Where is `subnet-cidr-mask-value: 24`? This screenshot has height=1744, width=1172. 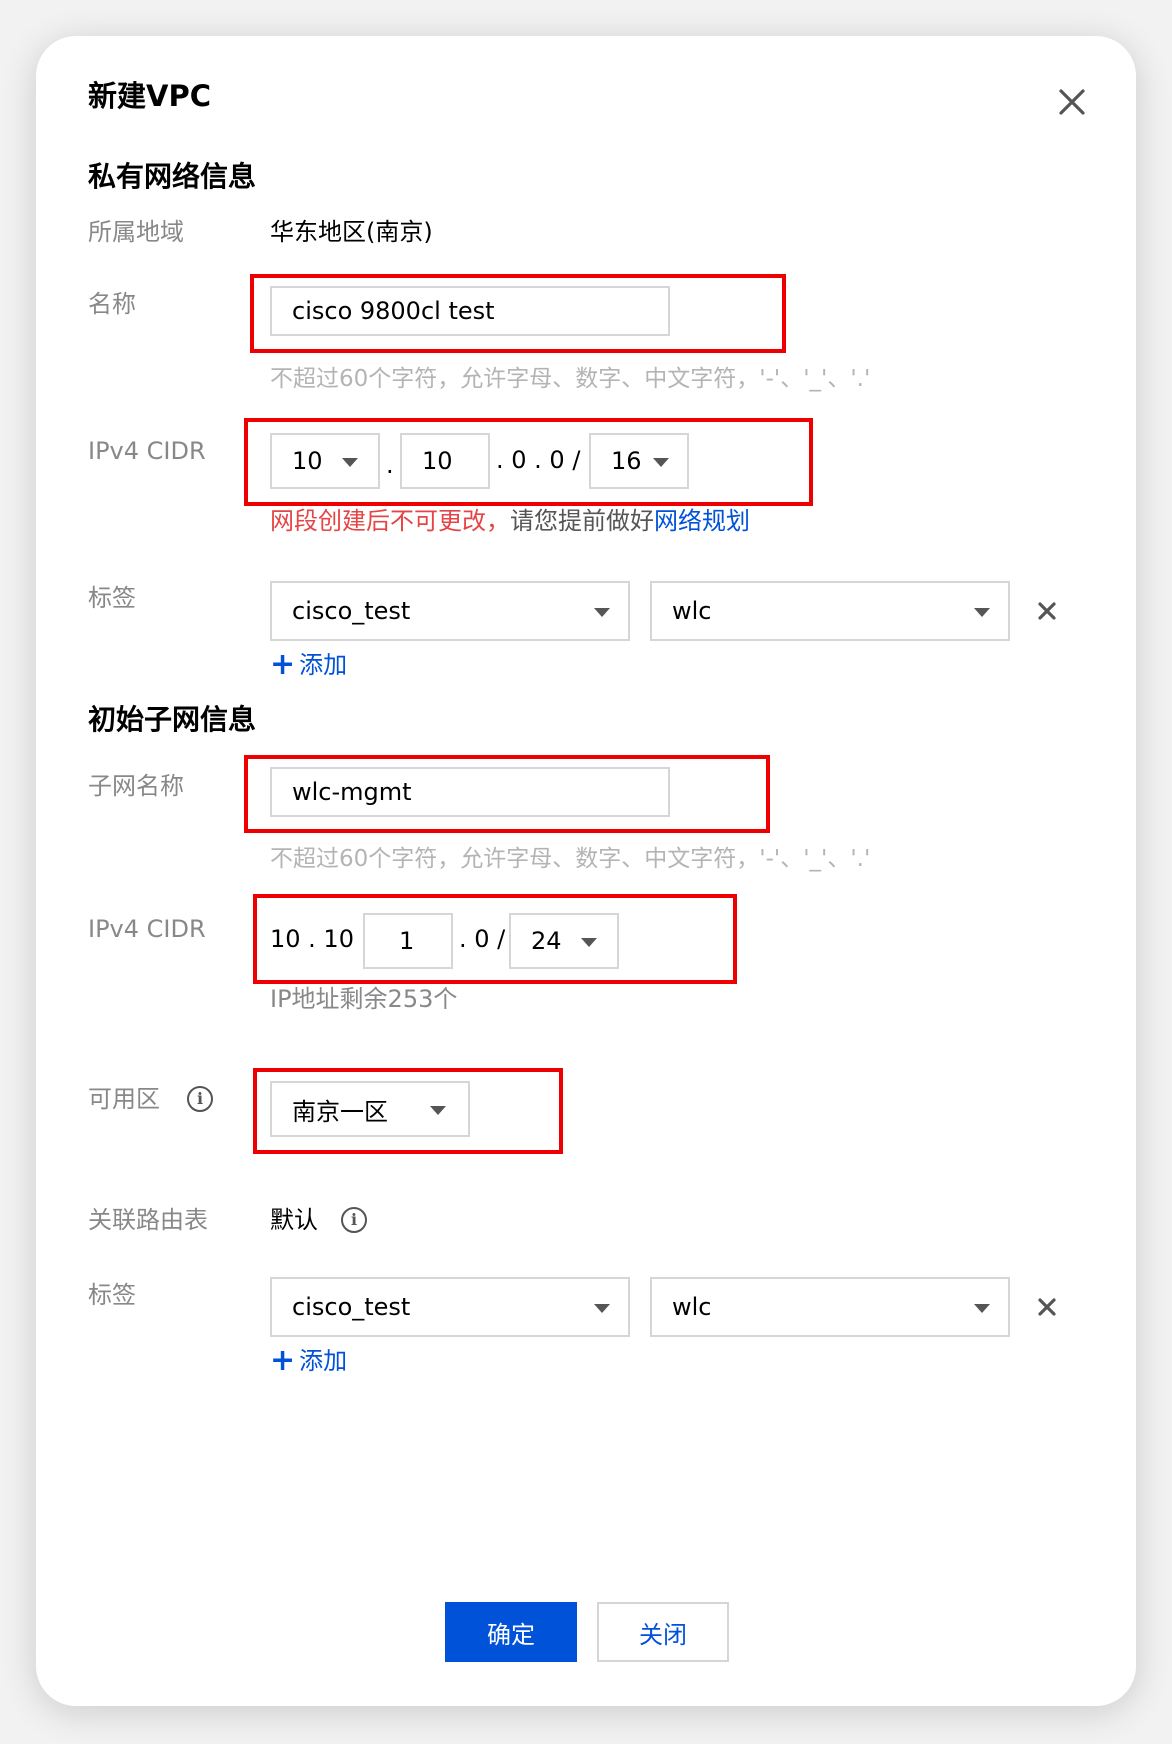
subnet-cidr-mask-value: 24 is located at coordinates (546, 941).